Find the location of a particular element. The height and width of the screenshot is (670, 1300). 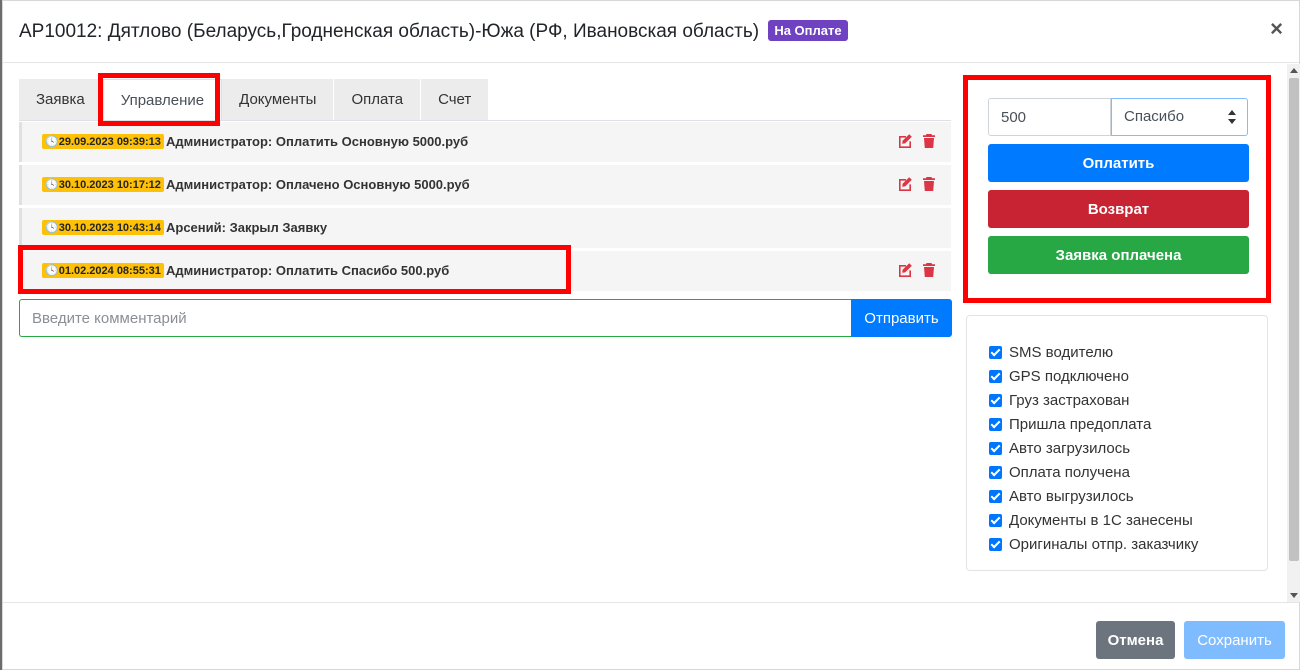

tab-bar: Заявка Управление Документы Оплата Счет is located at coordinates (254, 100).